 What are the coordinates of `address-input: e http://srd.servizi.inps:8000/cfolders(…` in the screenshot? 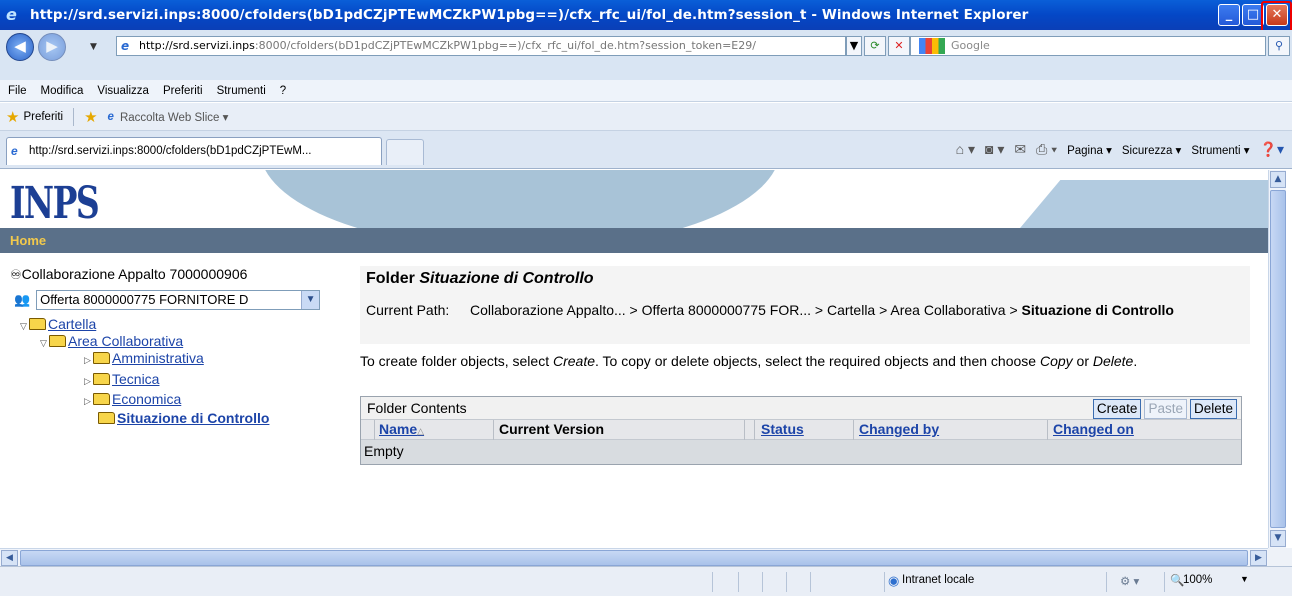 It's located at (481, 46).